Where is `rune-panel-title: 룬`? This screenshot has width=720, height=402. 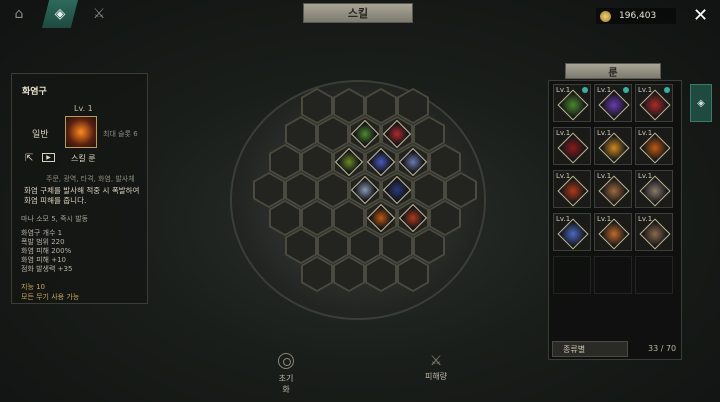
rune-panel-title: 룬 is located at coordinates (613, 71).